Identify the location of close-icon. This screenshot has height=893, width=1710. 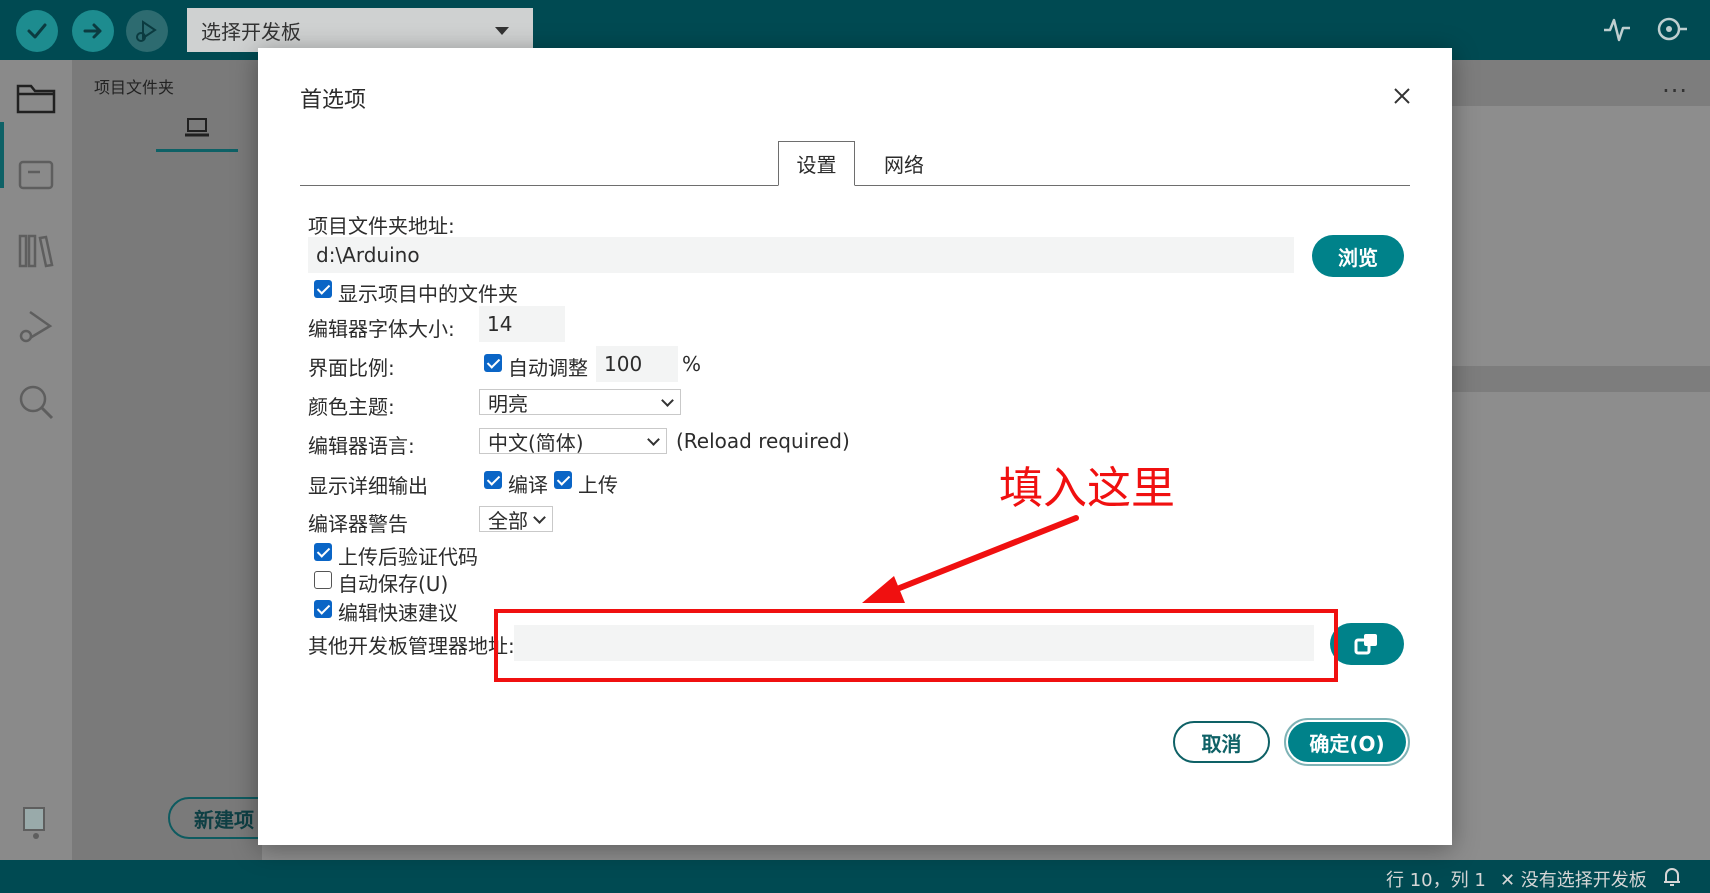
(1402, 96).